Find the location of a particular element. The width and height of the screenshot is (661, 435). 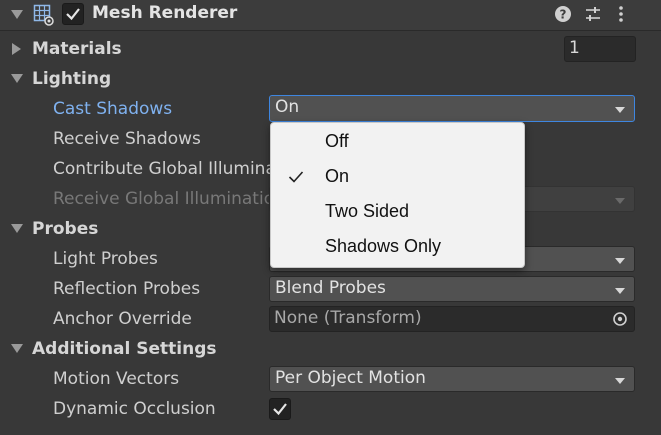

contribute-gi-label: Contribute Global Illumina is located at coordinates (164, 169).